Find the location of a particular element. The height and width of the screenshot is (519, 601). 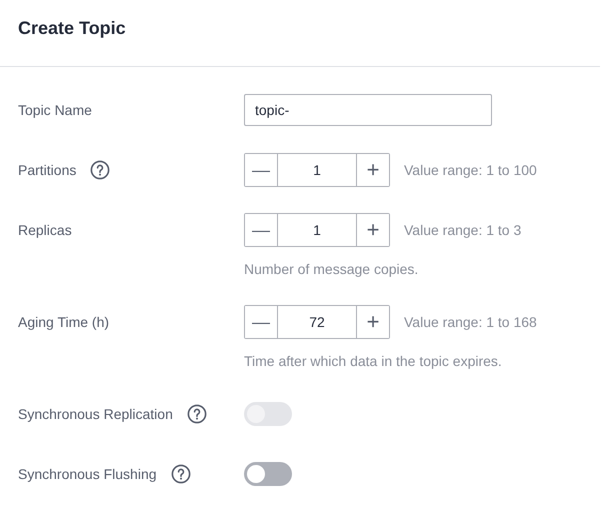

dialog-title: Create Topic is located at coordinates (72, 28).